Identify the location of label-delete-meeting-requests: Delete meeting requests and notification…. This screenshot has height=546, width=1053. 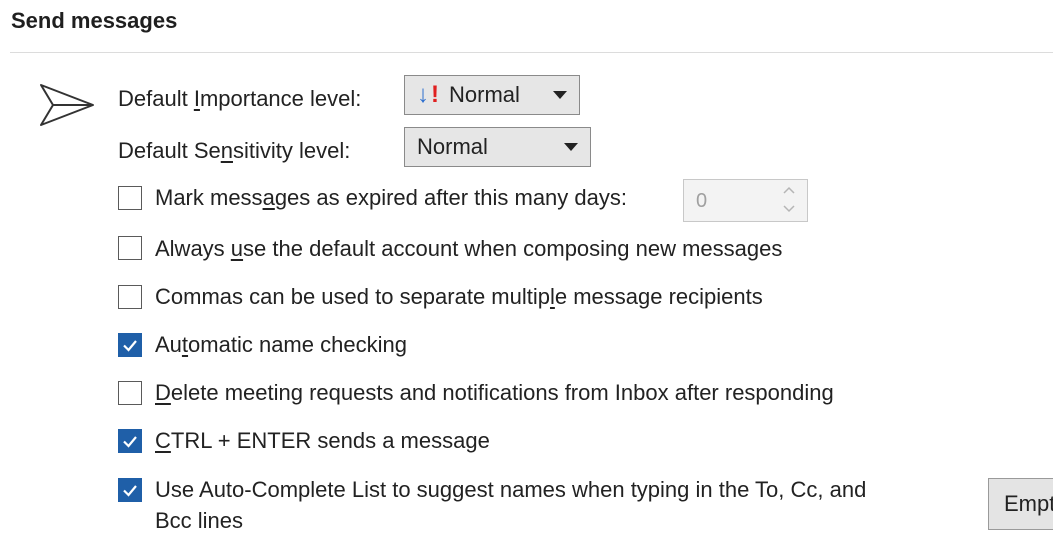
(494, 392).